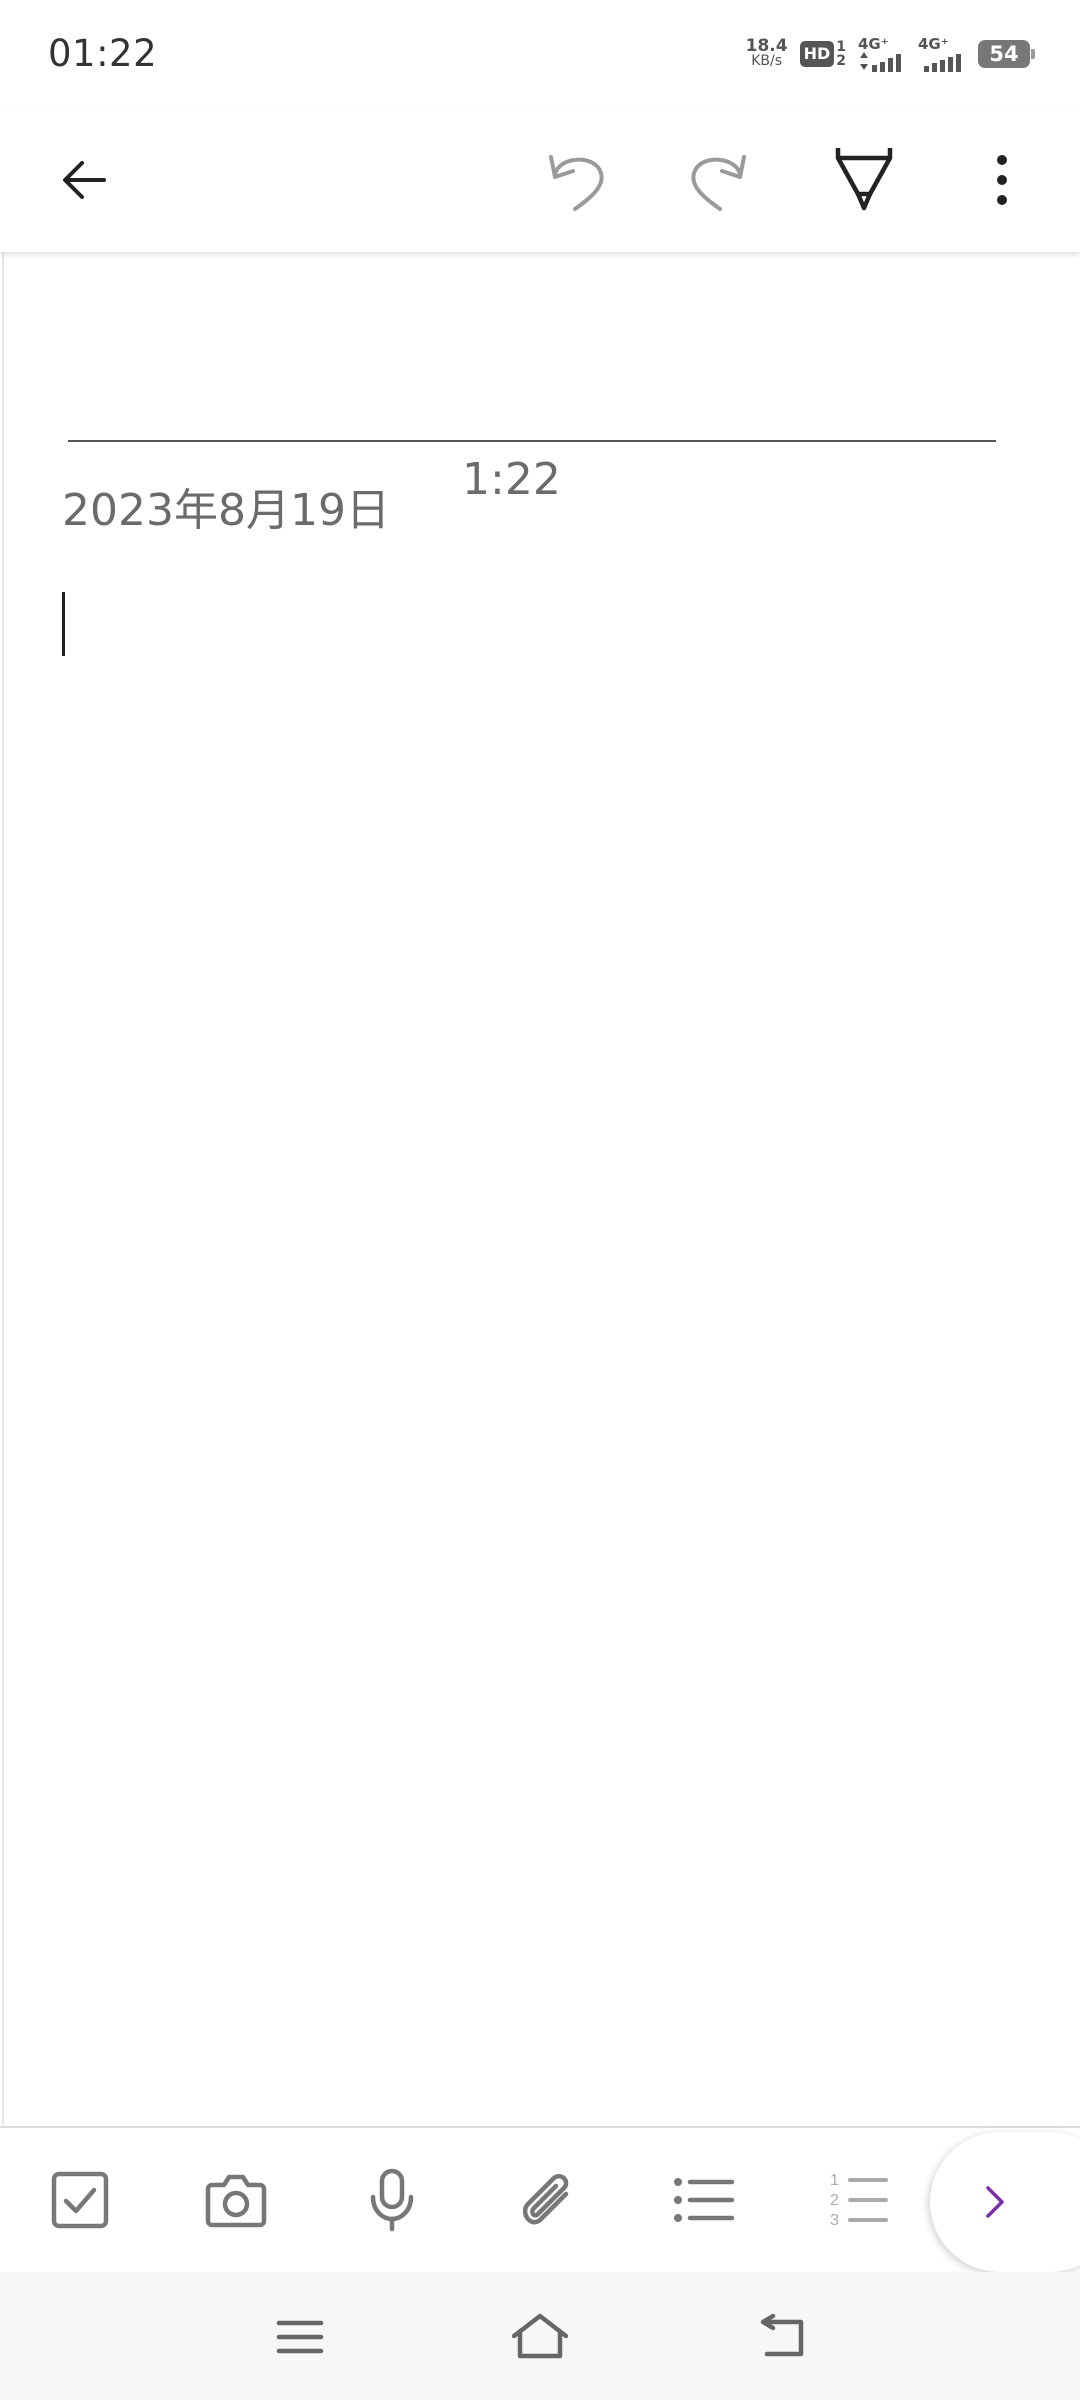 The width and height of the screenshot is (1080, 2400). I want to click on menu-icon, so click(300, 2337).